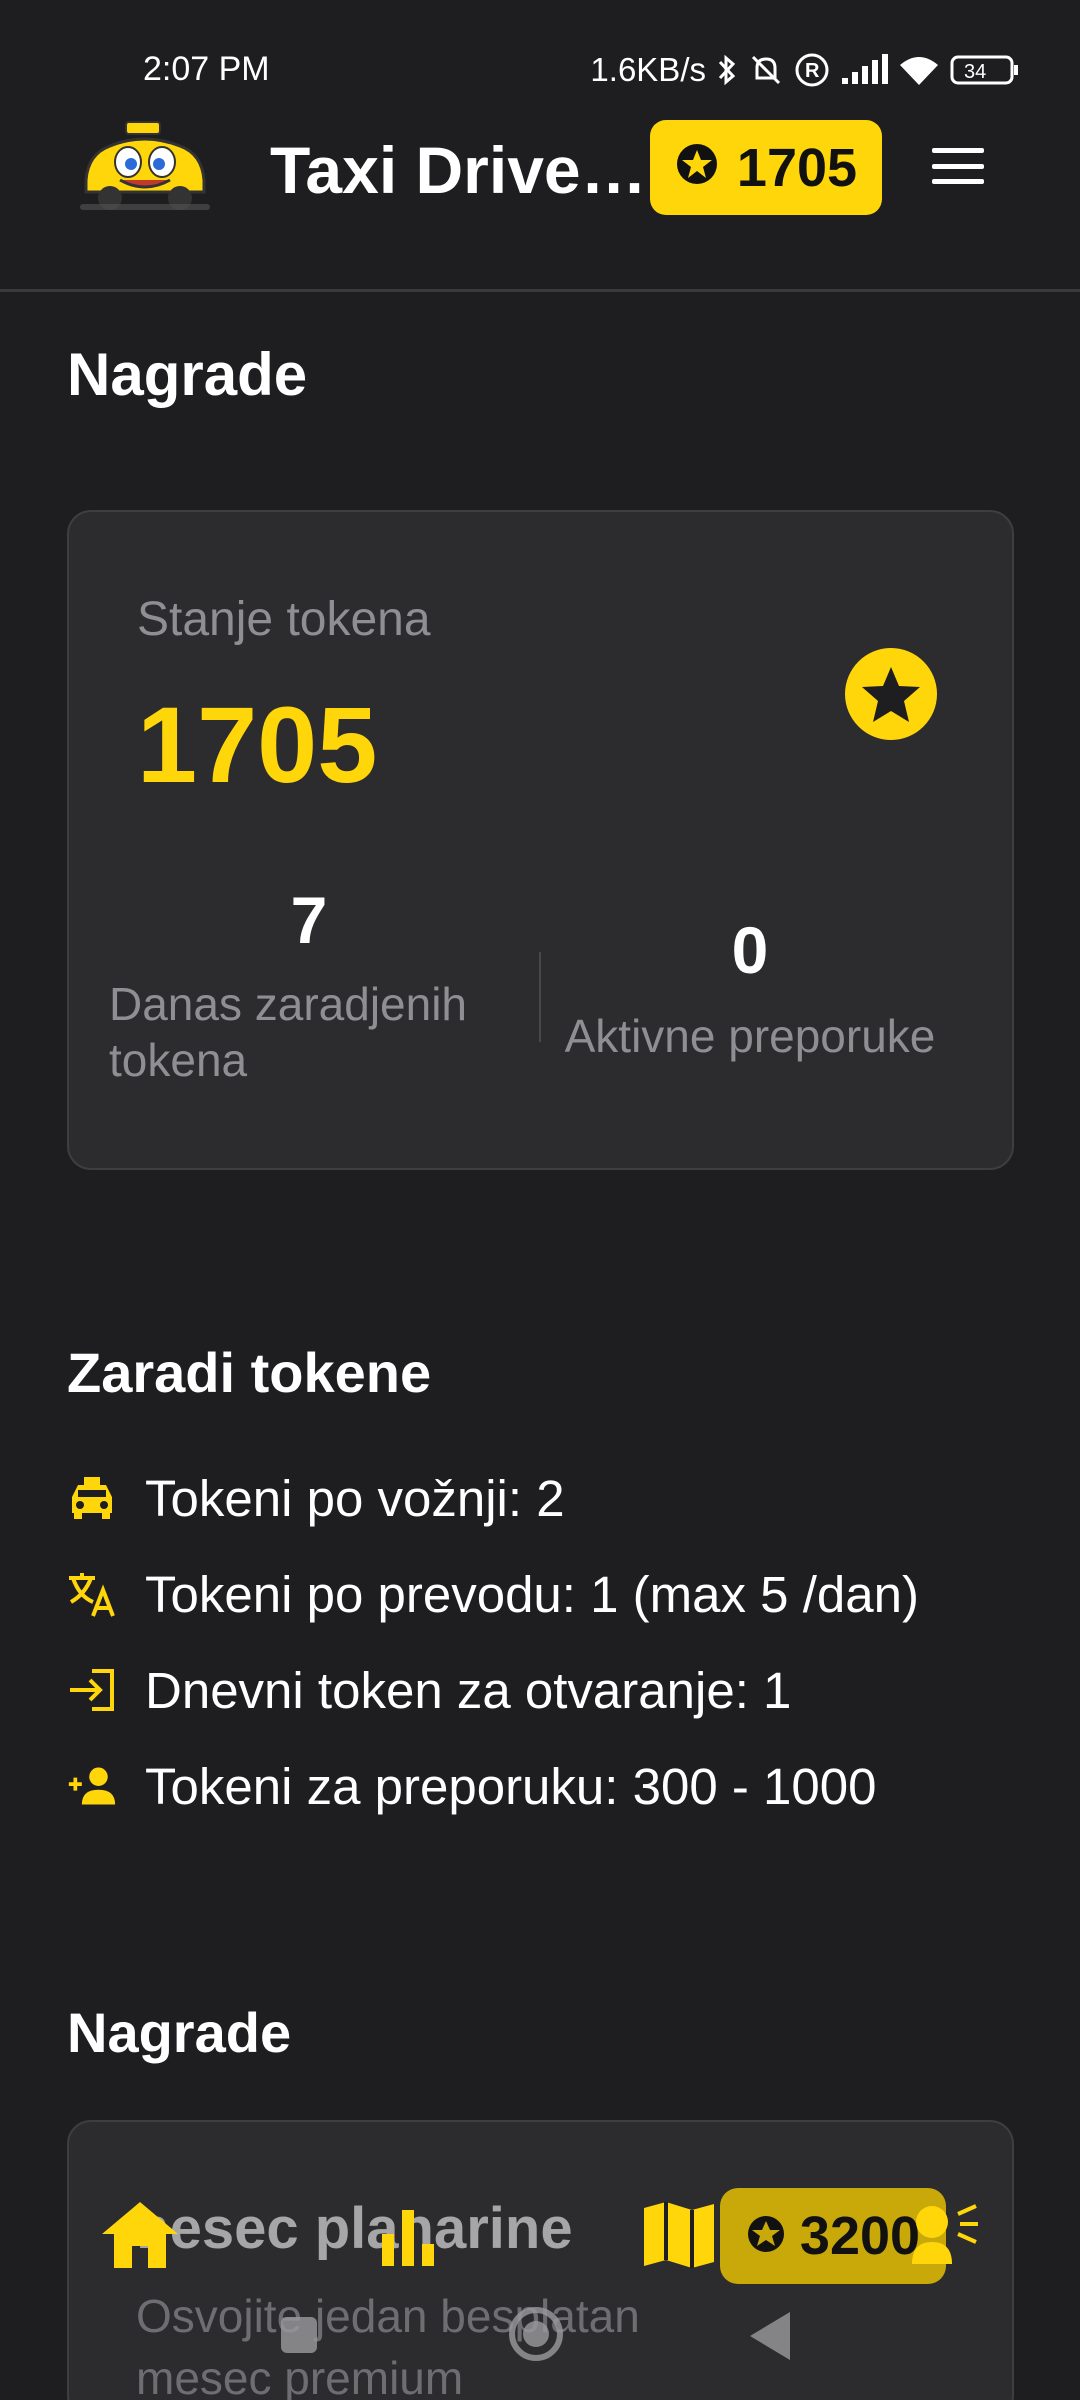  I want to click on list-item-text: Tokeni po vožnji: 2, so click(355, 1498).